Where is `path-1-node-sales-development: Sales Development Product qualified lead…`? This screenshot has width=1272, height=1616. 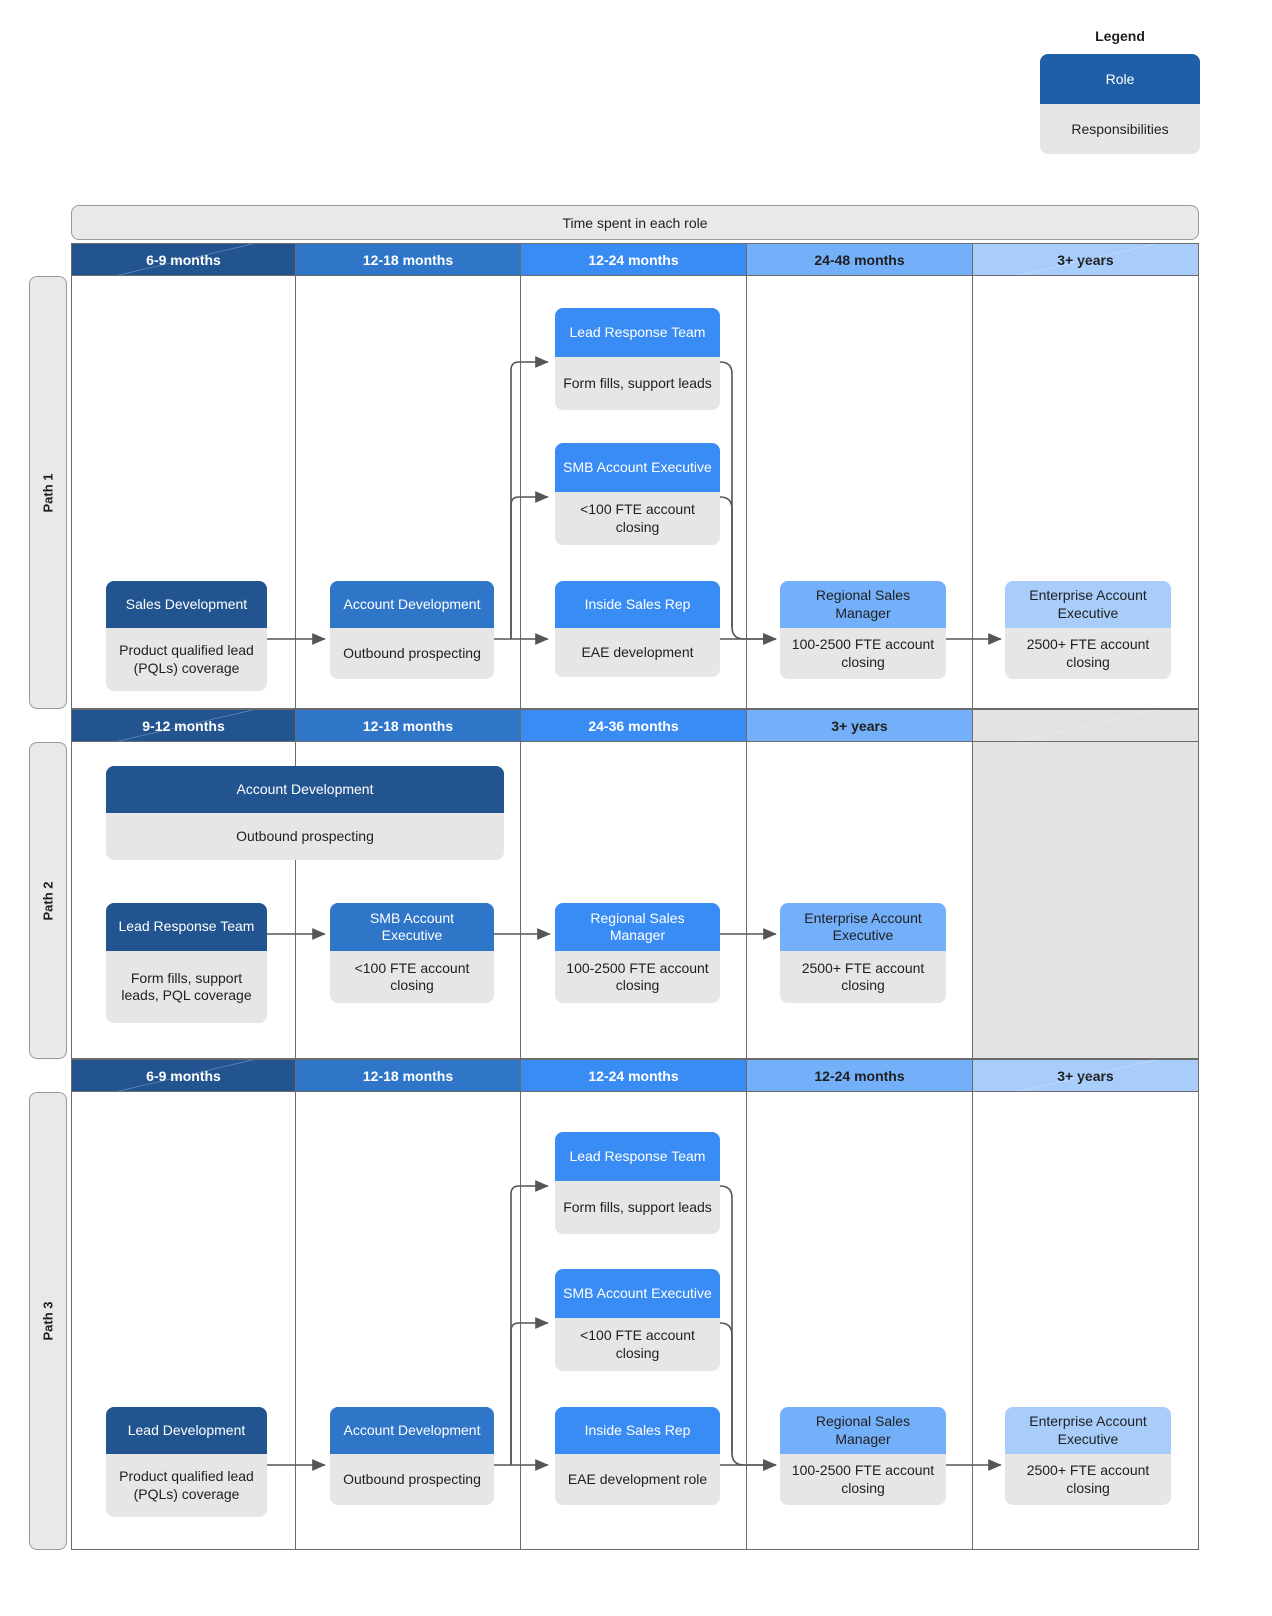 path-1-node-sales-development: Sales Development Product qualified lead… is located at coordinates (186, 636).